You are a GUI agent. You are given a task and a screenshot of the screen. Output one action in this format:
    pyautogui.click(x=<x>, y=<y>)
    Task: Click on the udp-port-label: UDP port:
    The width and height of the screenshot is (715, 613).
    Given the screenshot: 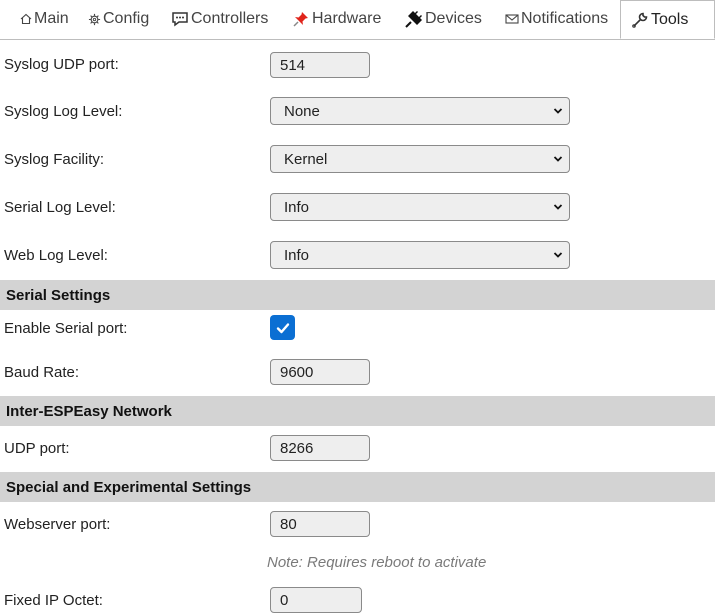 What is the action you would take?
    pyautogui.click(x=37, y=448)
    